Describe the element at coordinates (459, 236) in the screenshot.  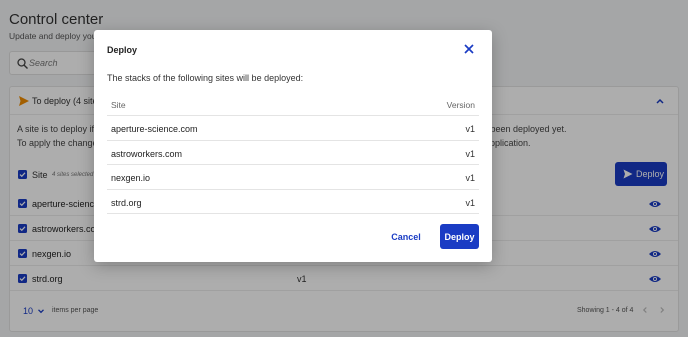
I see `deploy-button: Deploy` at that location.